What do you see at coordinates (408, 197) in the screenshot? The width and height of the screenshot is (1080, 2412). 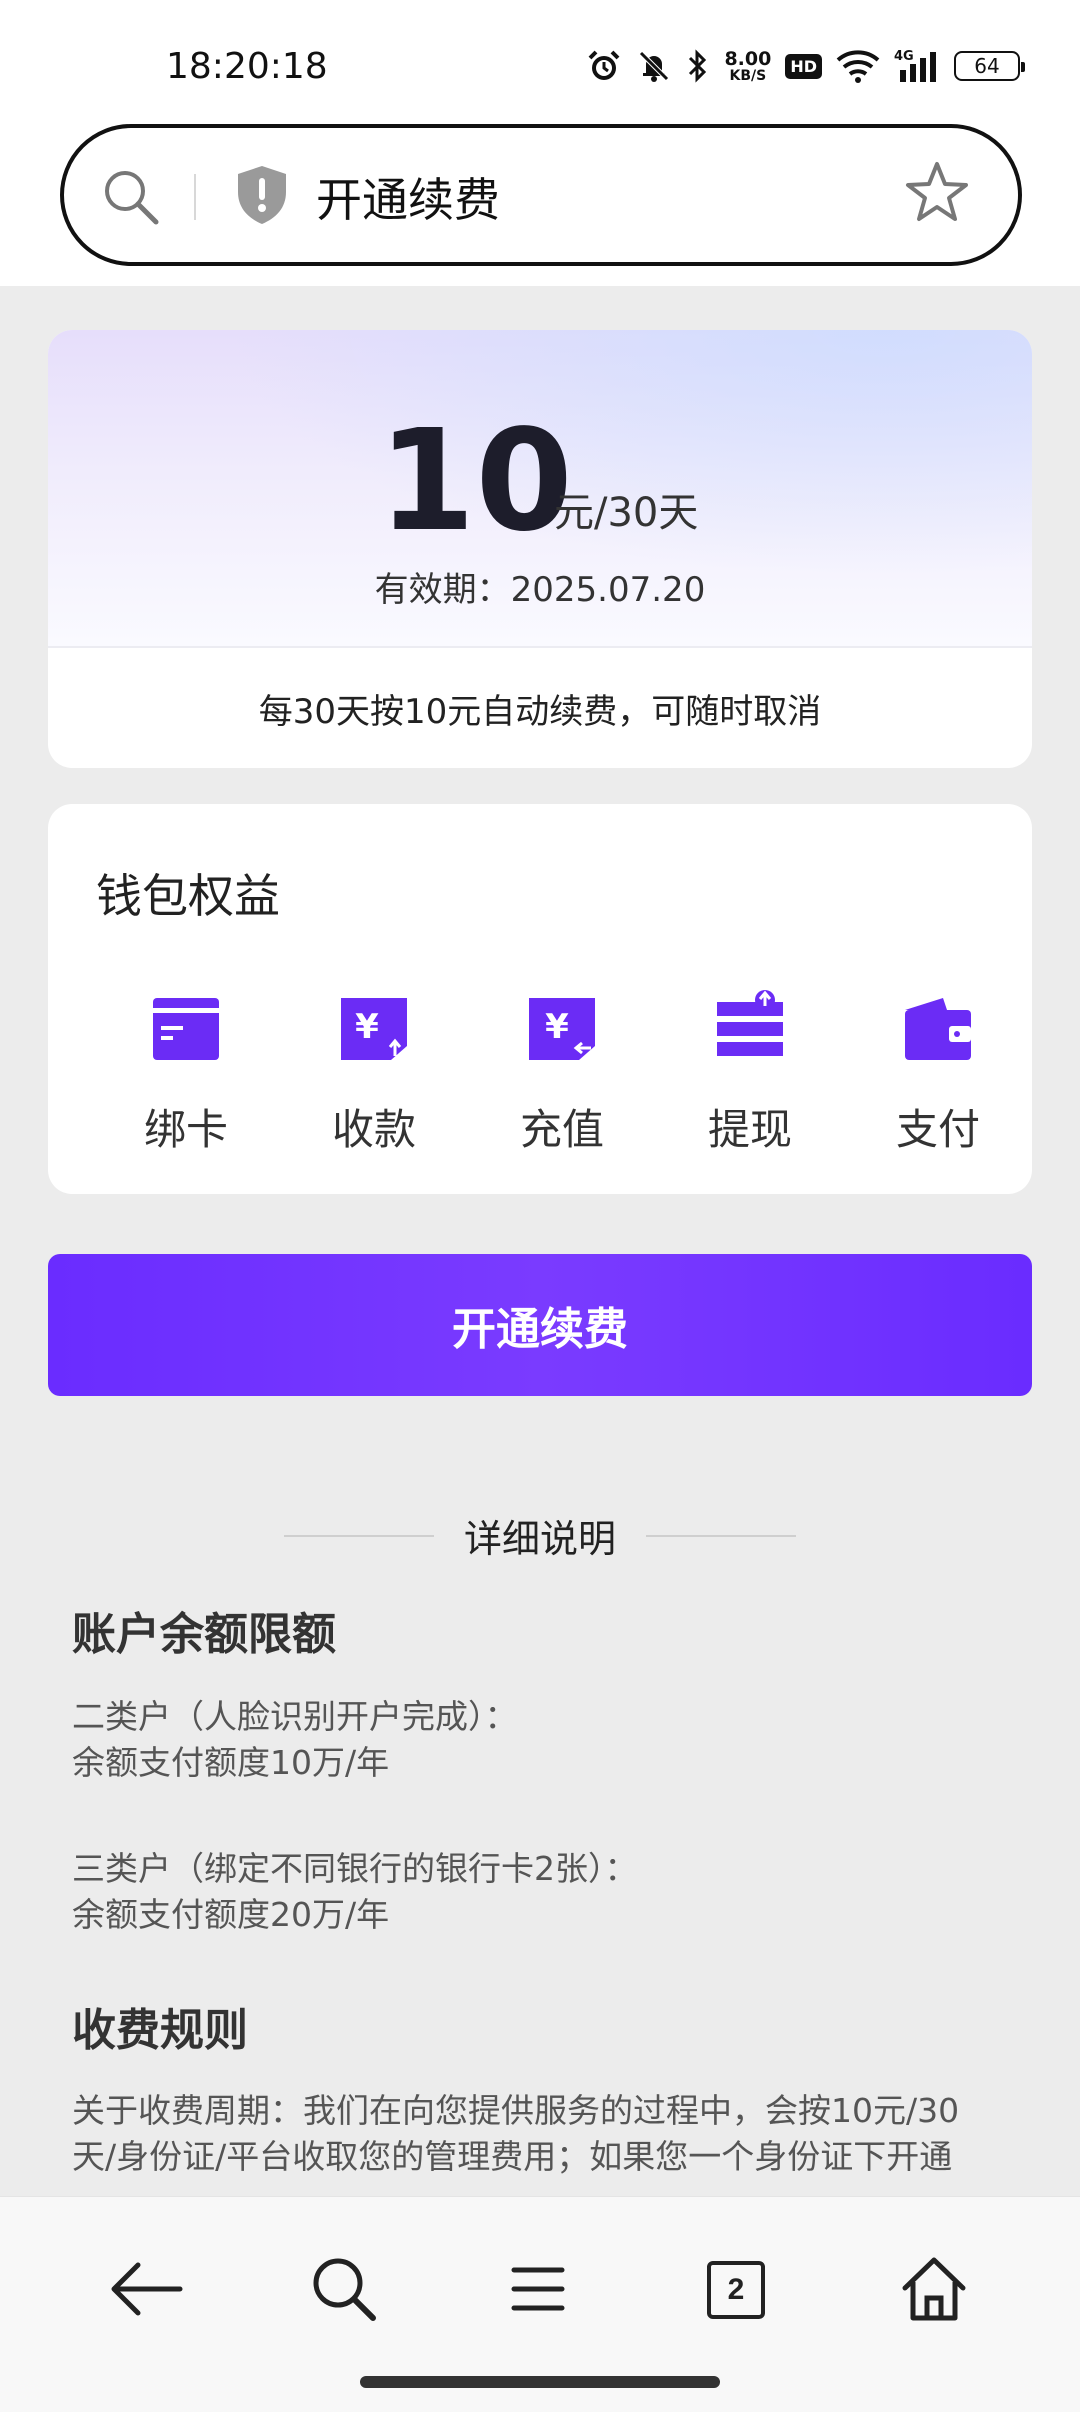 I see `address-title: 开通续费` at bounding box center [408, 197].